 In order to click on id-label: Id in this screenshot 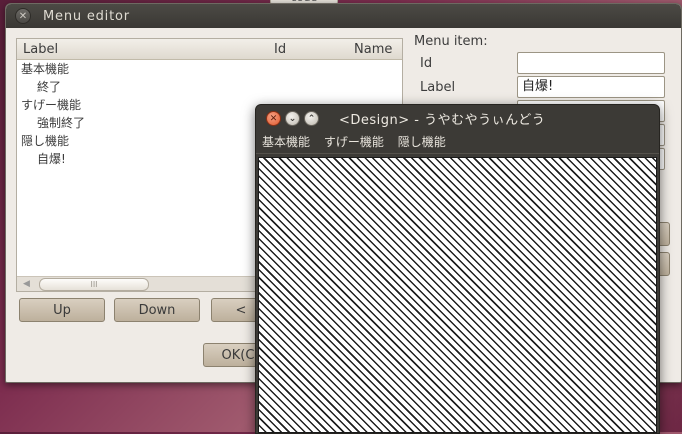, I will do `click(426, 63)`.